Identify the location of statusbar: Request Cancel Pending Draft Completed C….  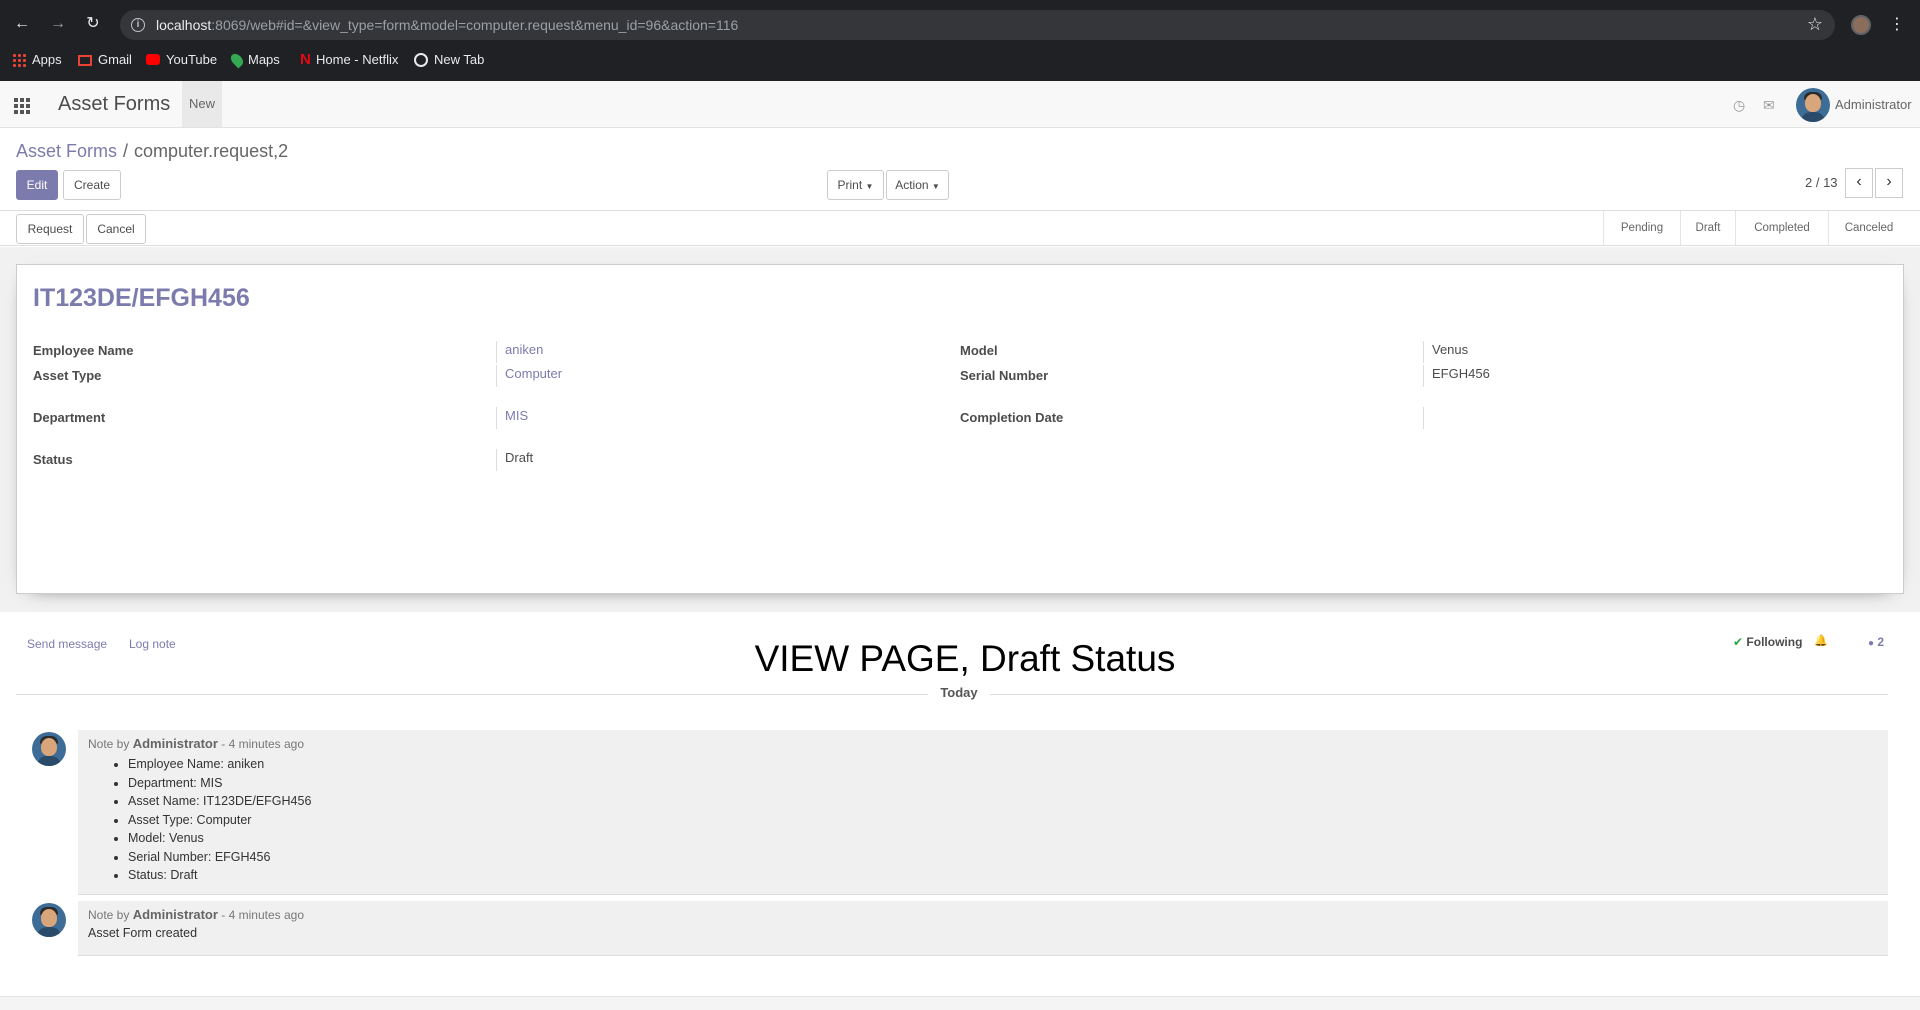
(960, 228).